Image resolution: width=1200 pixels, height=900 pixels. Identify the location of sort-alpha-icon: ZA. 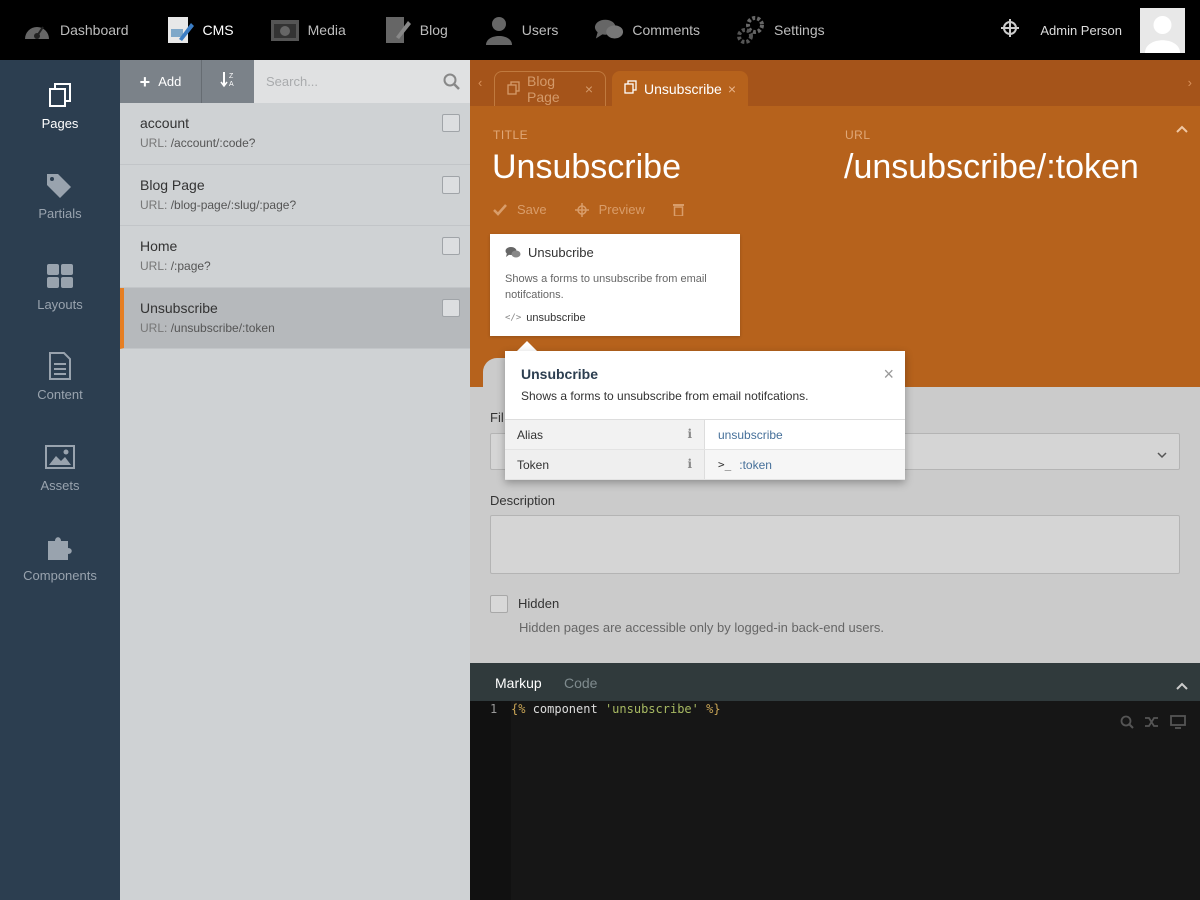
(228, 81).